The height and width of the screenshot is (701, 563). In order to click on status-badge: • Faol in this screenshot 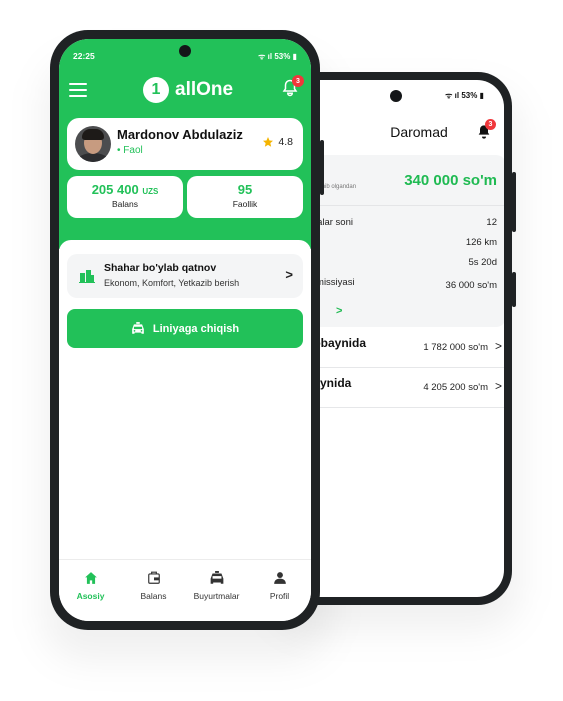, I will do `click(130, 150)`.